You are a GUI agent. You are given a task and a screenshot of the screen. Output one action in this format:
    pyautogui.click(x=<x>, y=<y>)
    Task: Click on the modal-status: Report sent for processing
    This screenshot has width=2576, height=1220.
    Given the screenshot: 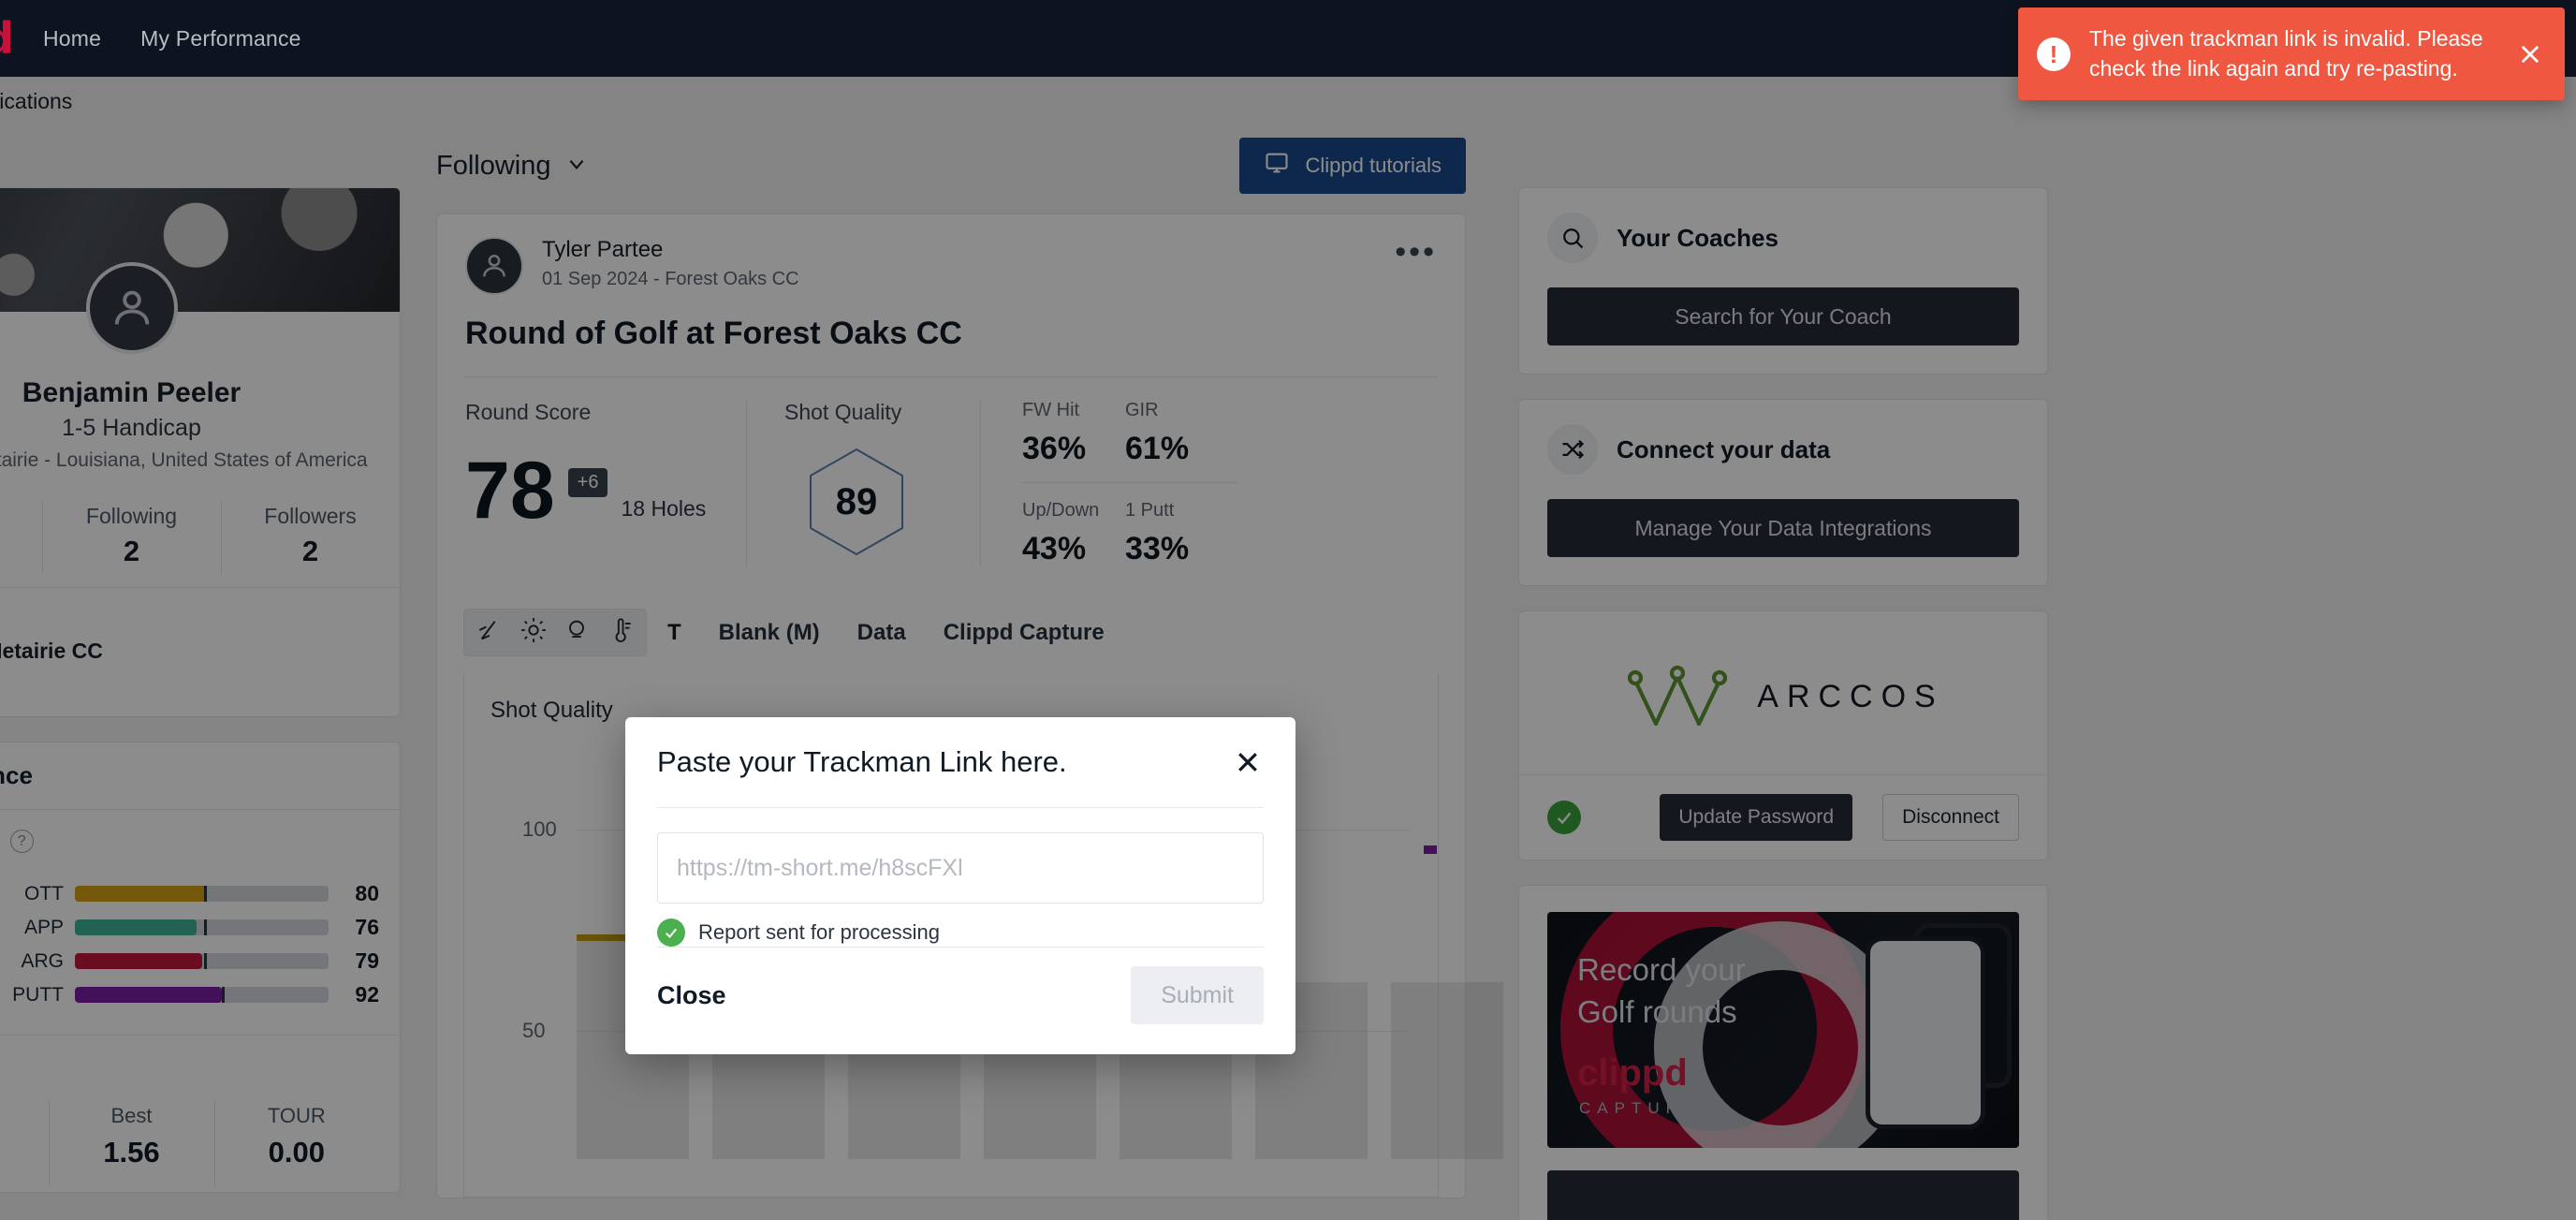 What is the action you would take?
    pyautogui.click(x=961, y=933)
    